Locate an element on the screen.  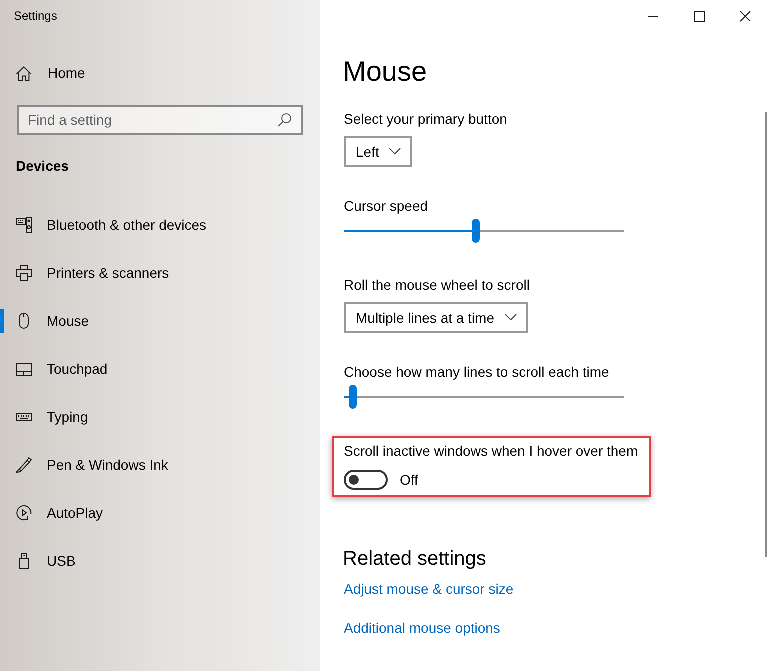
touchpad-icon is located at coordinates (24, 369).